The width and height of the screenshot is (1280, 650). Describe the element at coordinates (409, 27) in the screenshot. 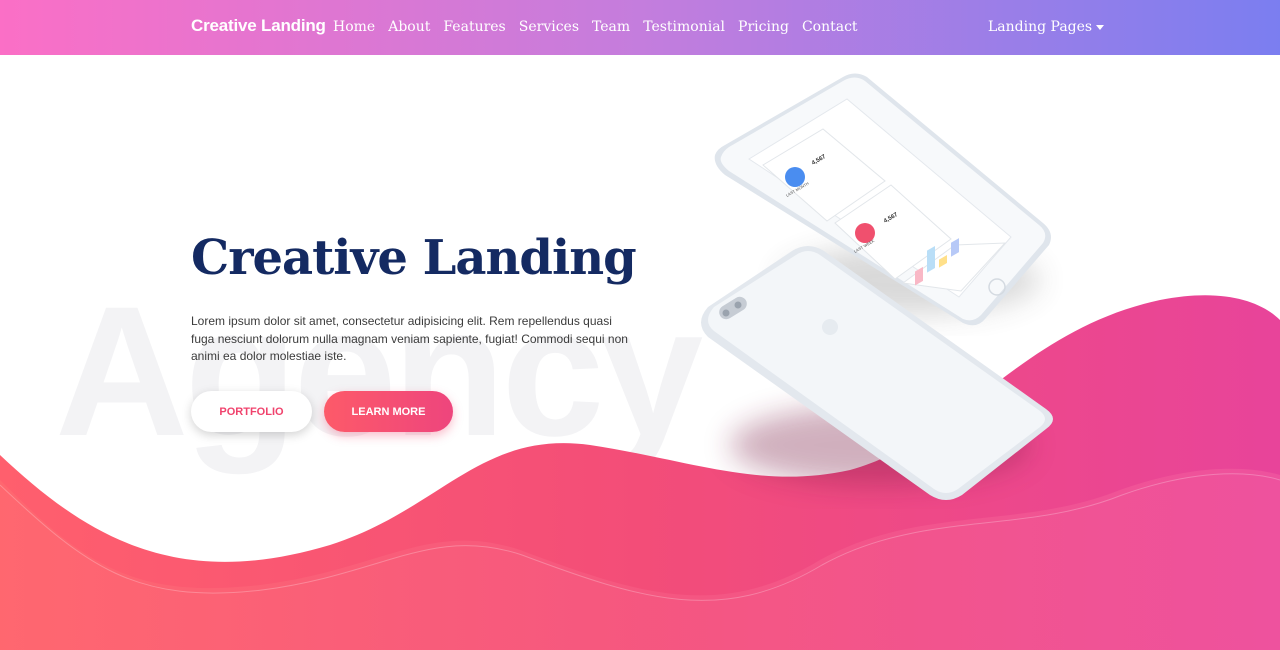

I see `nav-link-about: About` at that location.